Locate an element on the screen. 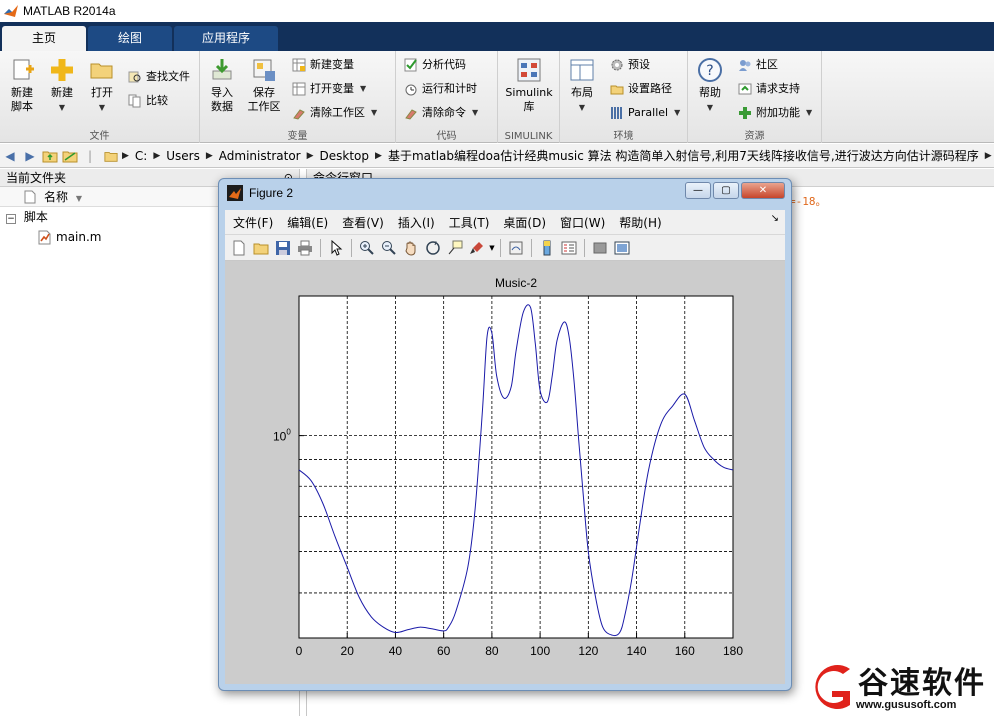  menu-desktop: 桌面(D) is located at coordinates (524, 222).